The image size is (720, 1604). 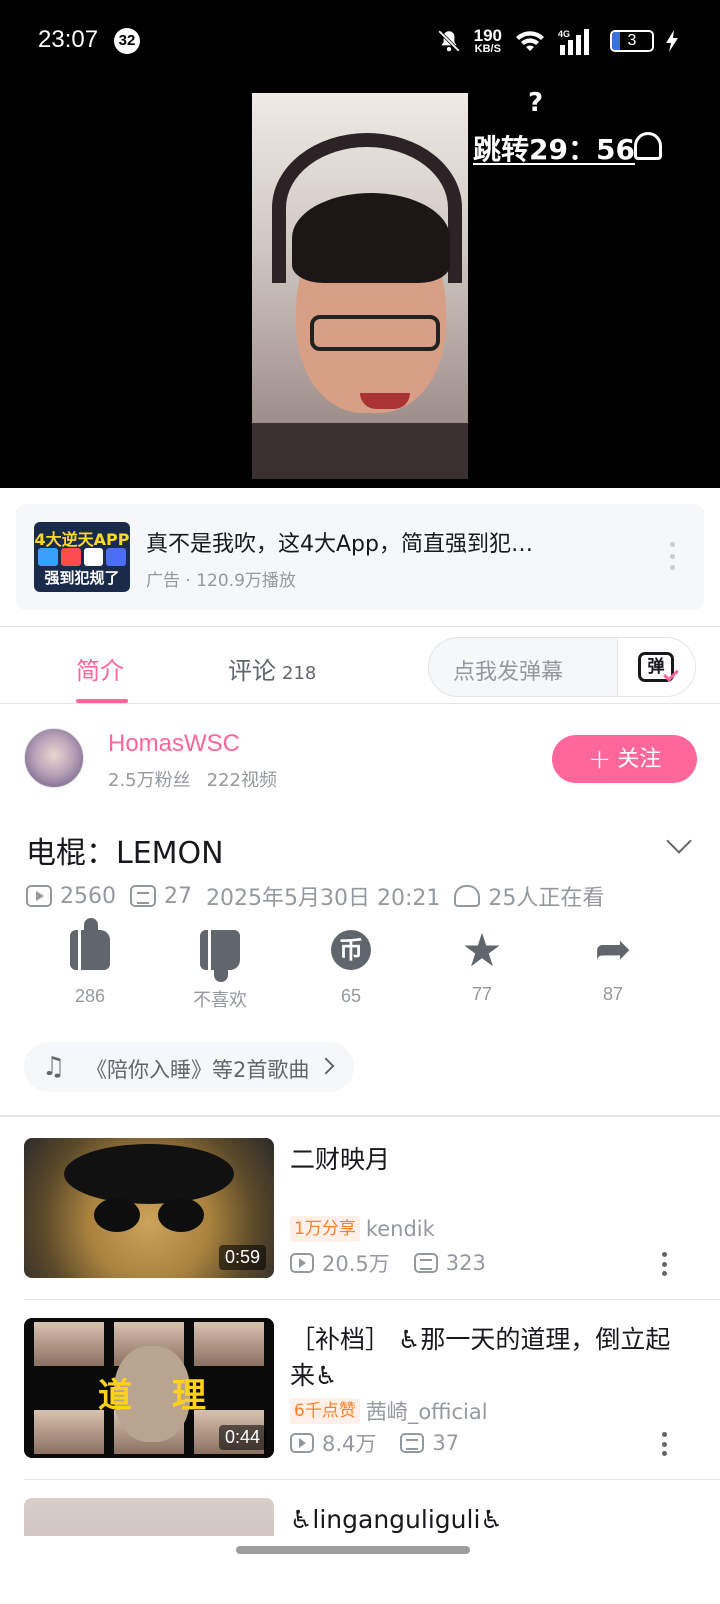 I want to click on avatar, so click(x=54, y=758).